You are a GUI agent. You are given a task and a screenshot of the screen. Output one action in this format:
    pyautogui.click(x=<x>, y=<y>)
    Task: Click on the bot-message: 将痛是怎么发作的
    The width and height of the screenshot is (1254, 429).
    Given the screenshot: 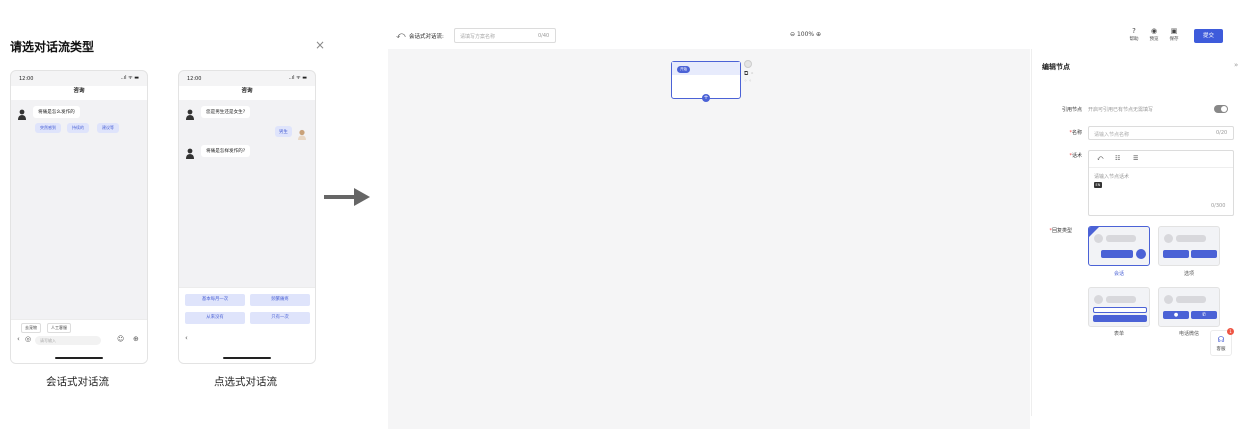 What is the action you would take?
    pyautogui.click(x=56, y=112)
    